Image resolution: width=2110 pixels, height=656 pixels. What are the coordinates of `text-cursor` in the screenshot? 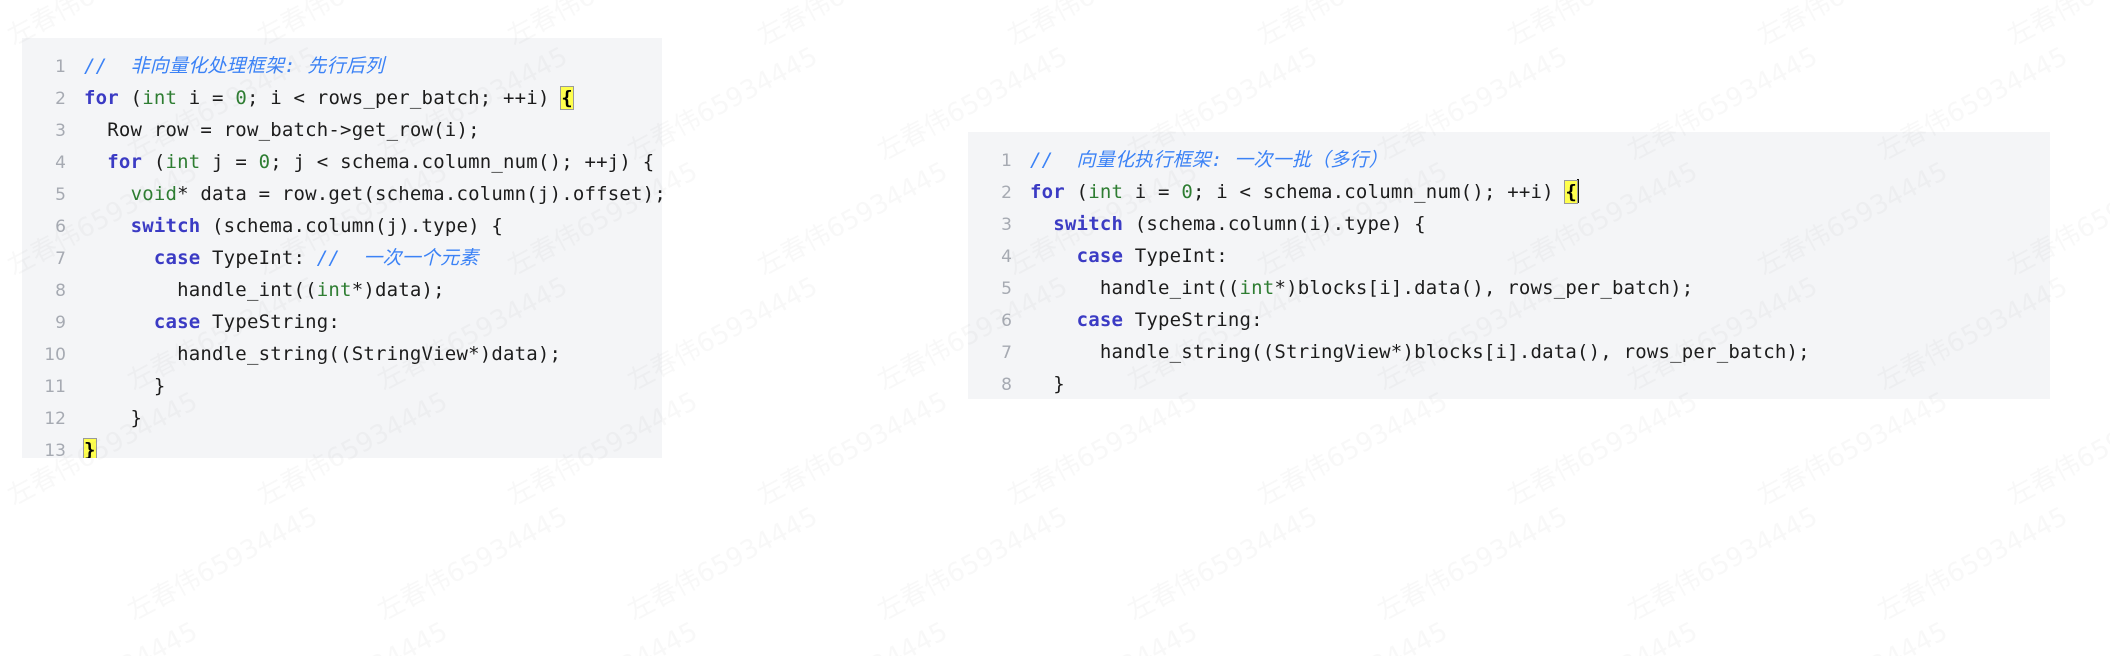 It's located at (1578, 191).